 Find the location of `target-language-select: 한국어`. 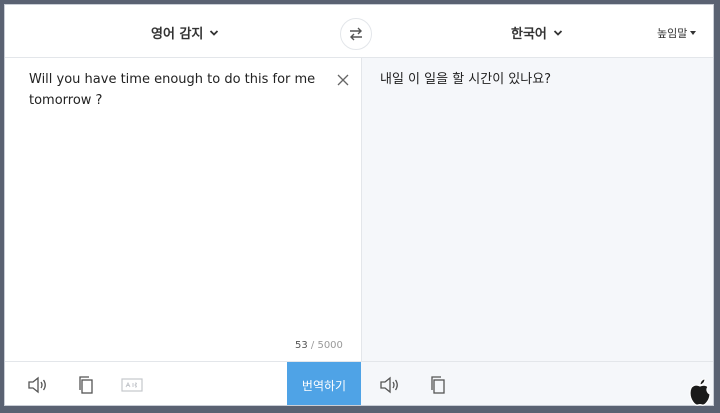

target-language-select: 한국어 is located at coordinates (537, 32).